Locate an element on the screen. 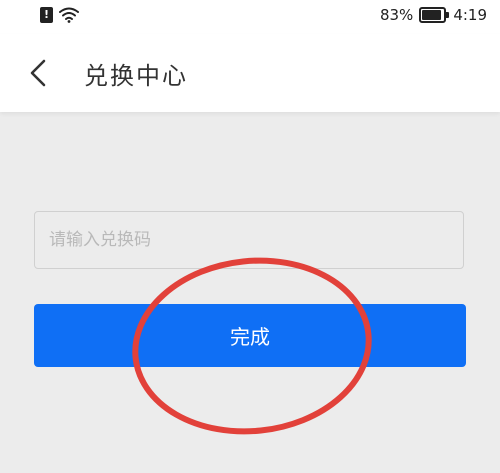  battery-icon is located at coordinates (434, 15).